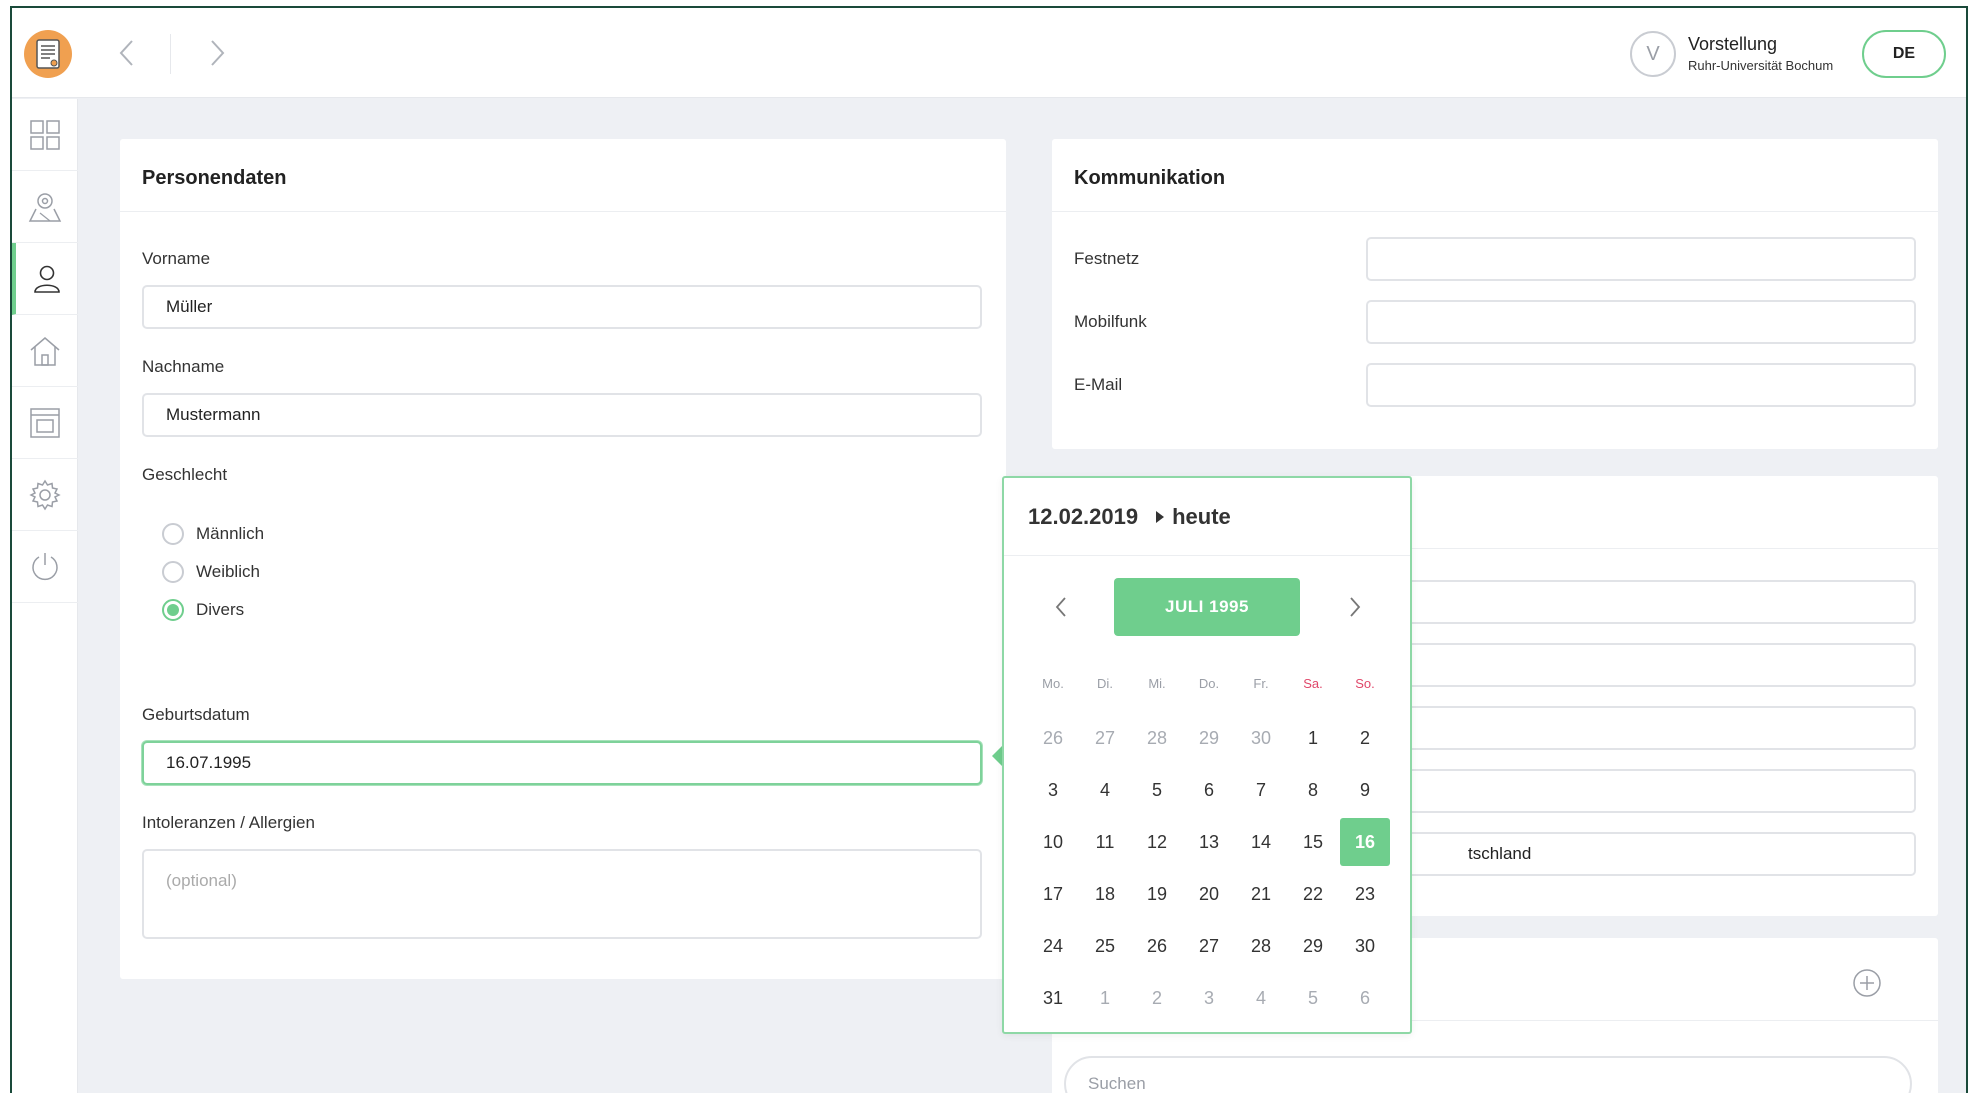 This screenshot has height=1093, width=1973. I want to click on sidebar-item-calendar, so click(45, 423).